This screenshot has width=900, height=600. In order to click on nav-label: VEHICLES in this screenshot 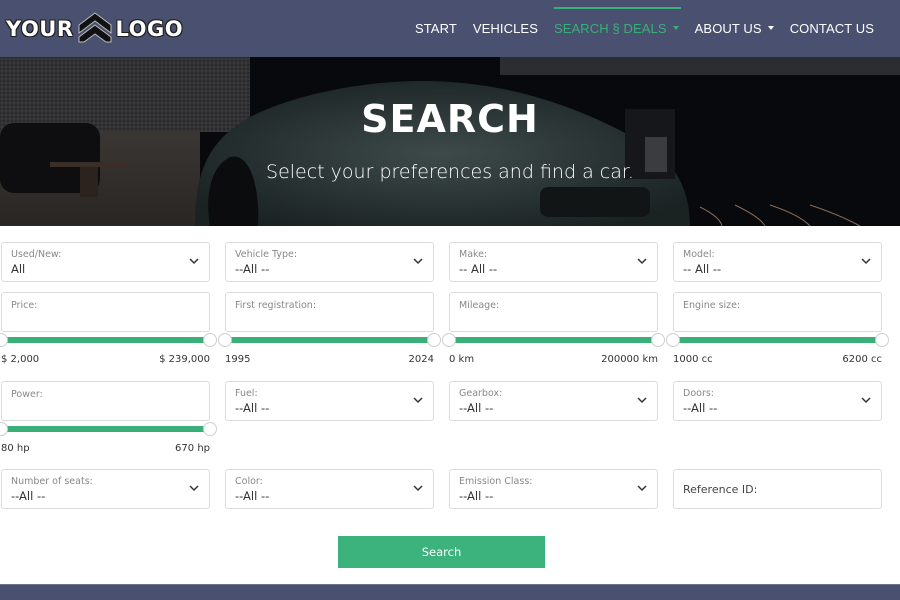, I will do `click(505, 28)`.